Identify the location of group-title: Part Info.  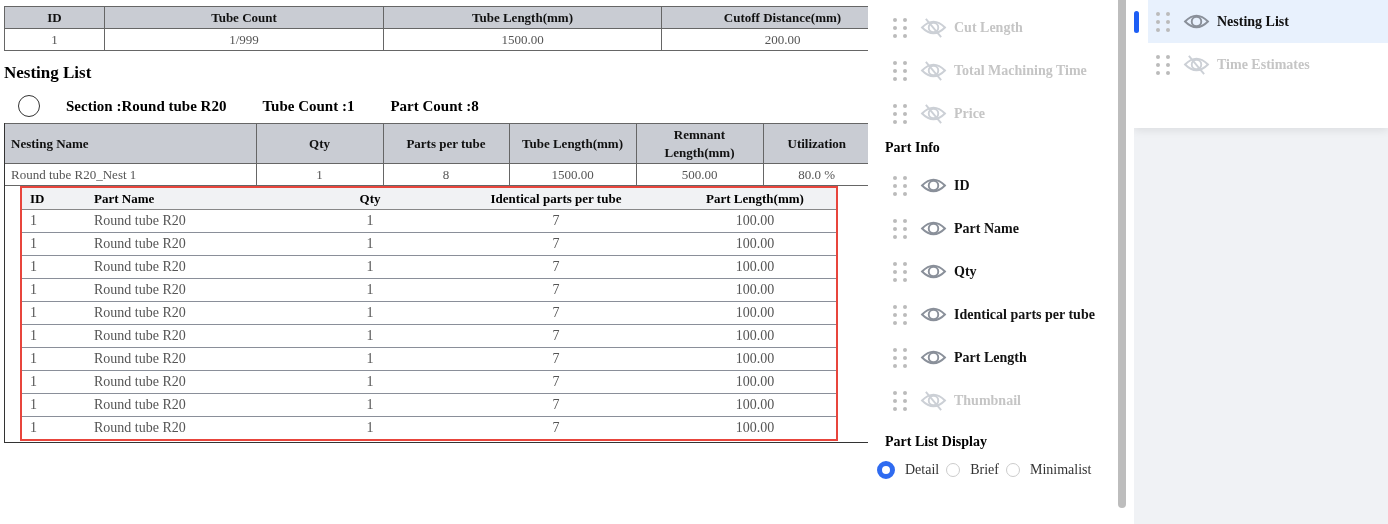
(913, 148).